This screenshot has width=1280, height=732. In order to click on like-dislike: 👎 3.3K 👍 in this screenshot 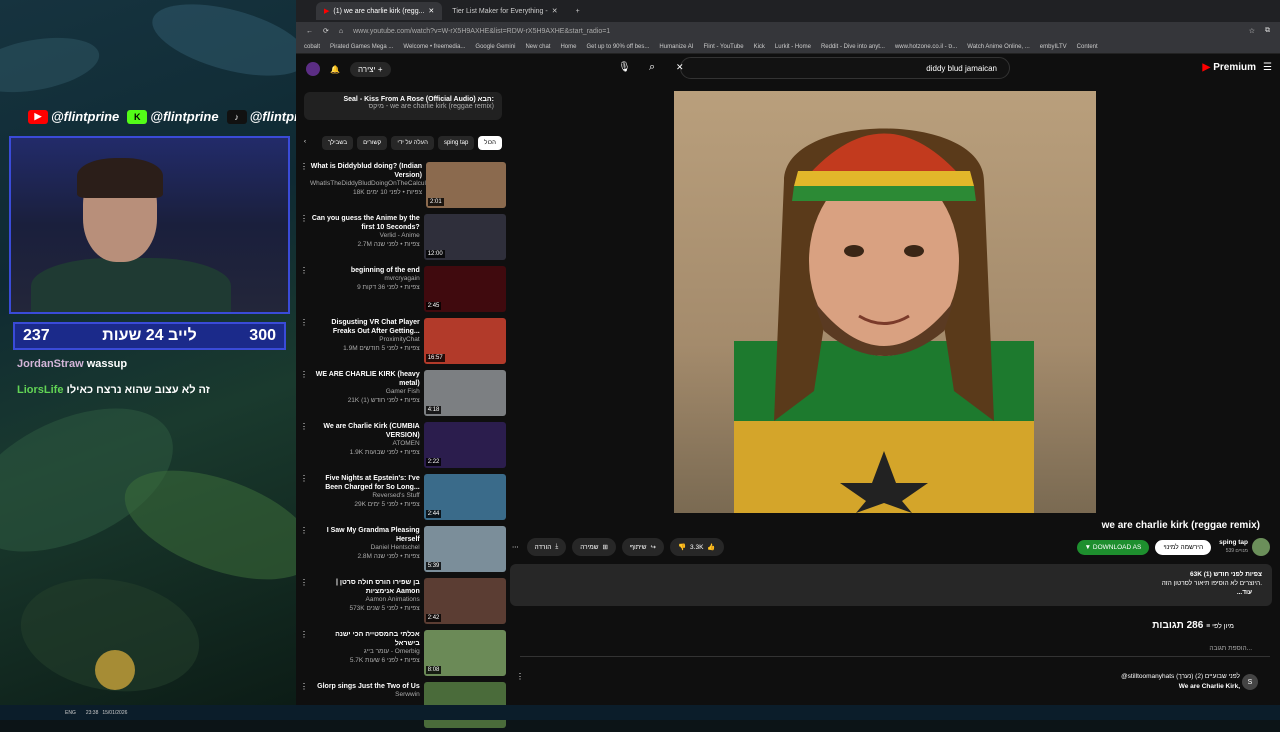, I will do `click(696, 547)`.